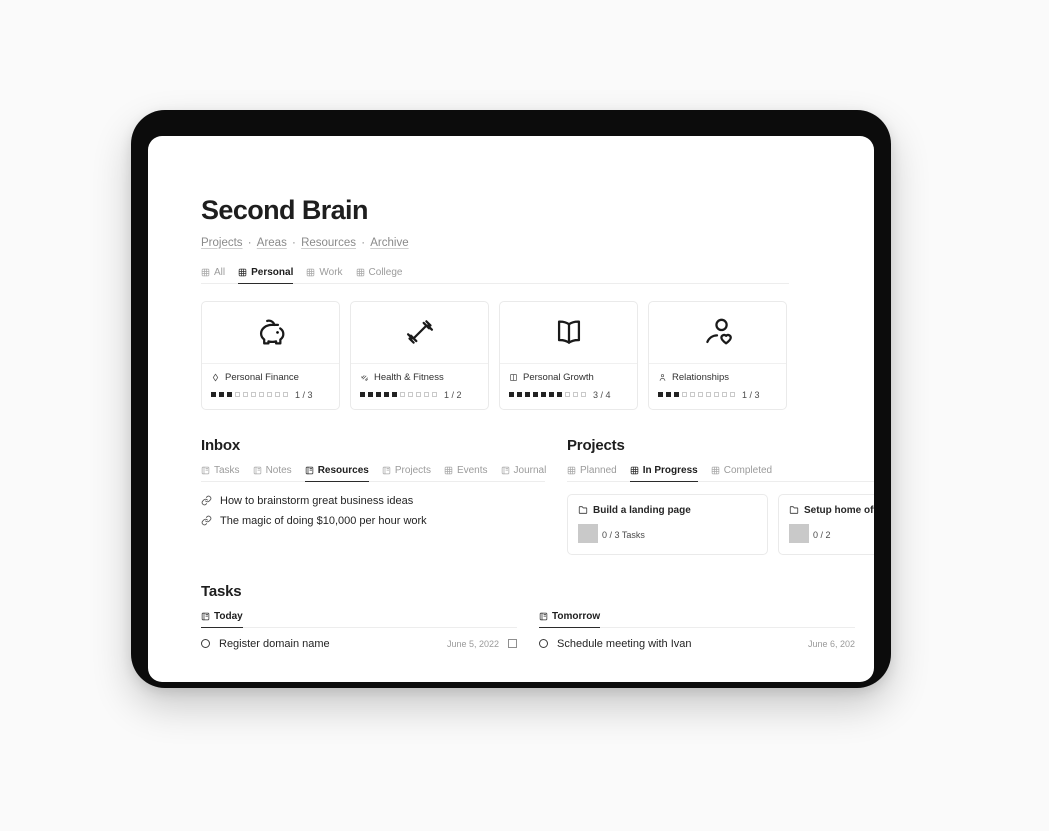 Image resolution: width=1049 pixels, height=831 pixels. Describe the element at coordinates (826, 524) in the screenshot. I see `project-card: Setup home office 0 / 2` at that location.